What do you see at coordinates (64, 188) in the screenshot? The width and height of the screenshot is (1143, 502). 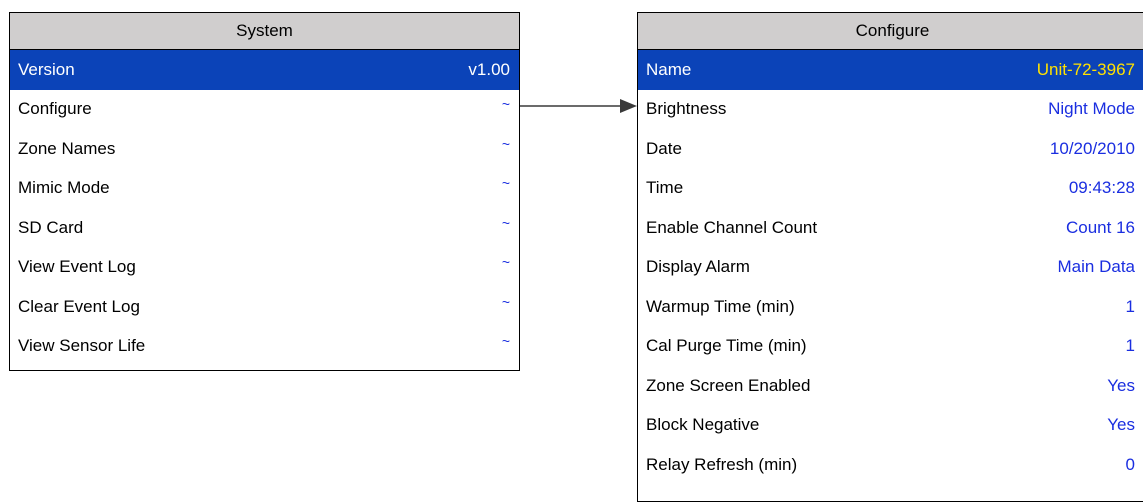 I see `menu-item-label: Mimic Mode` at bounding box center [64, 188].